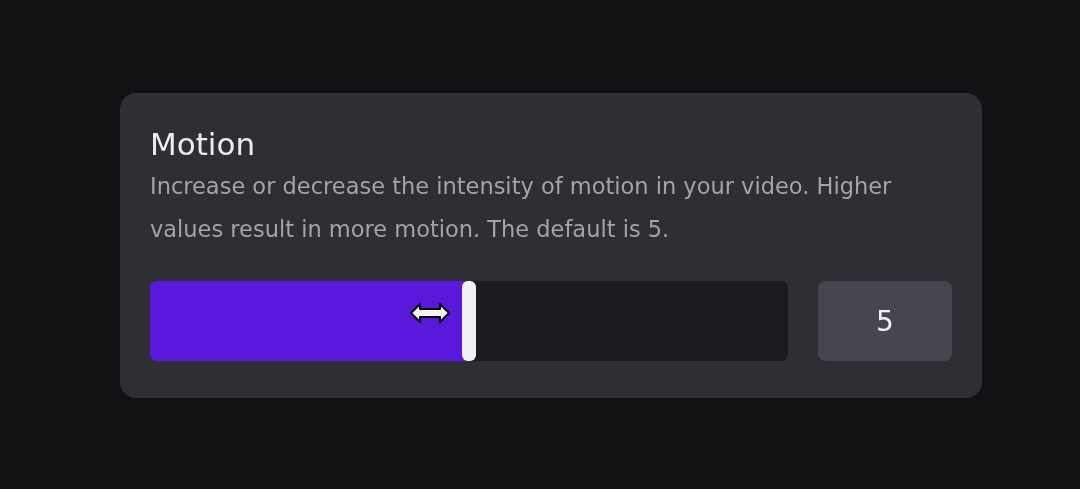 The width and height of the screenshot is (1080, 489). I want to click on slider-track, so click(469, 321).